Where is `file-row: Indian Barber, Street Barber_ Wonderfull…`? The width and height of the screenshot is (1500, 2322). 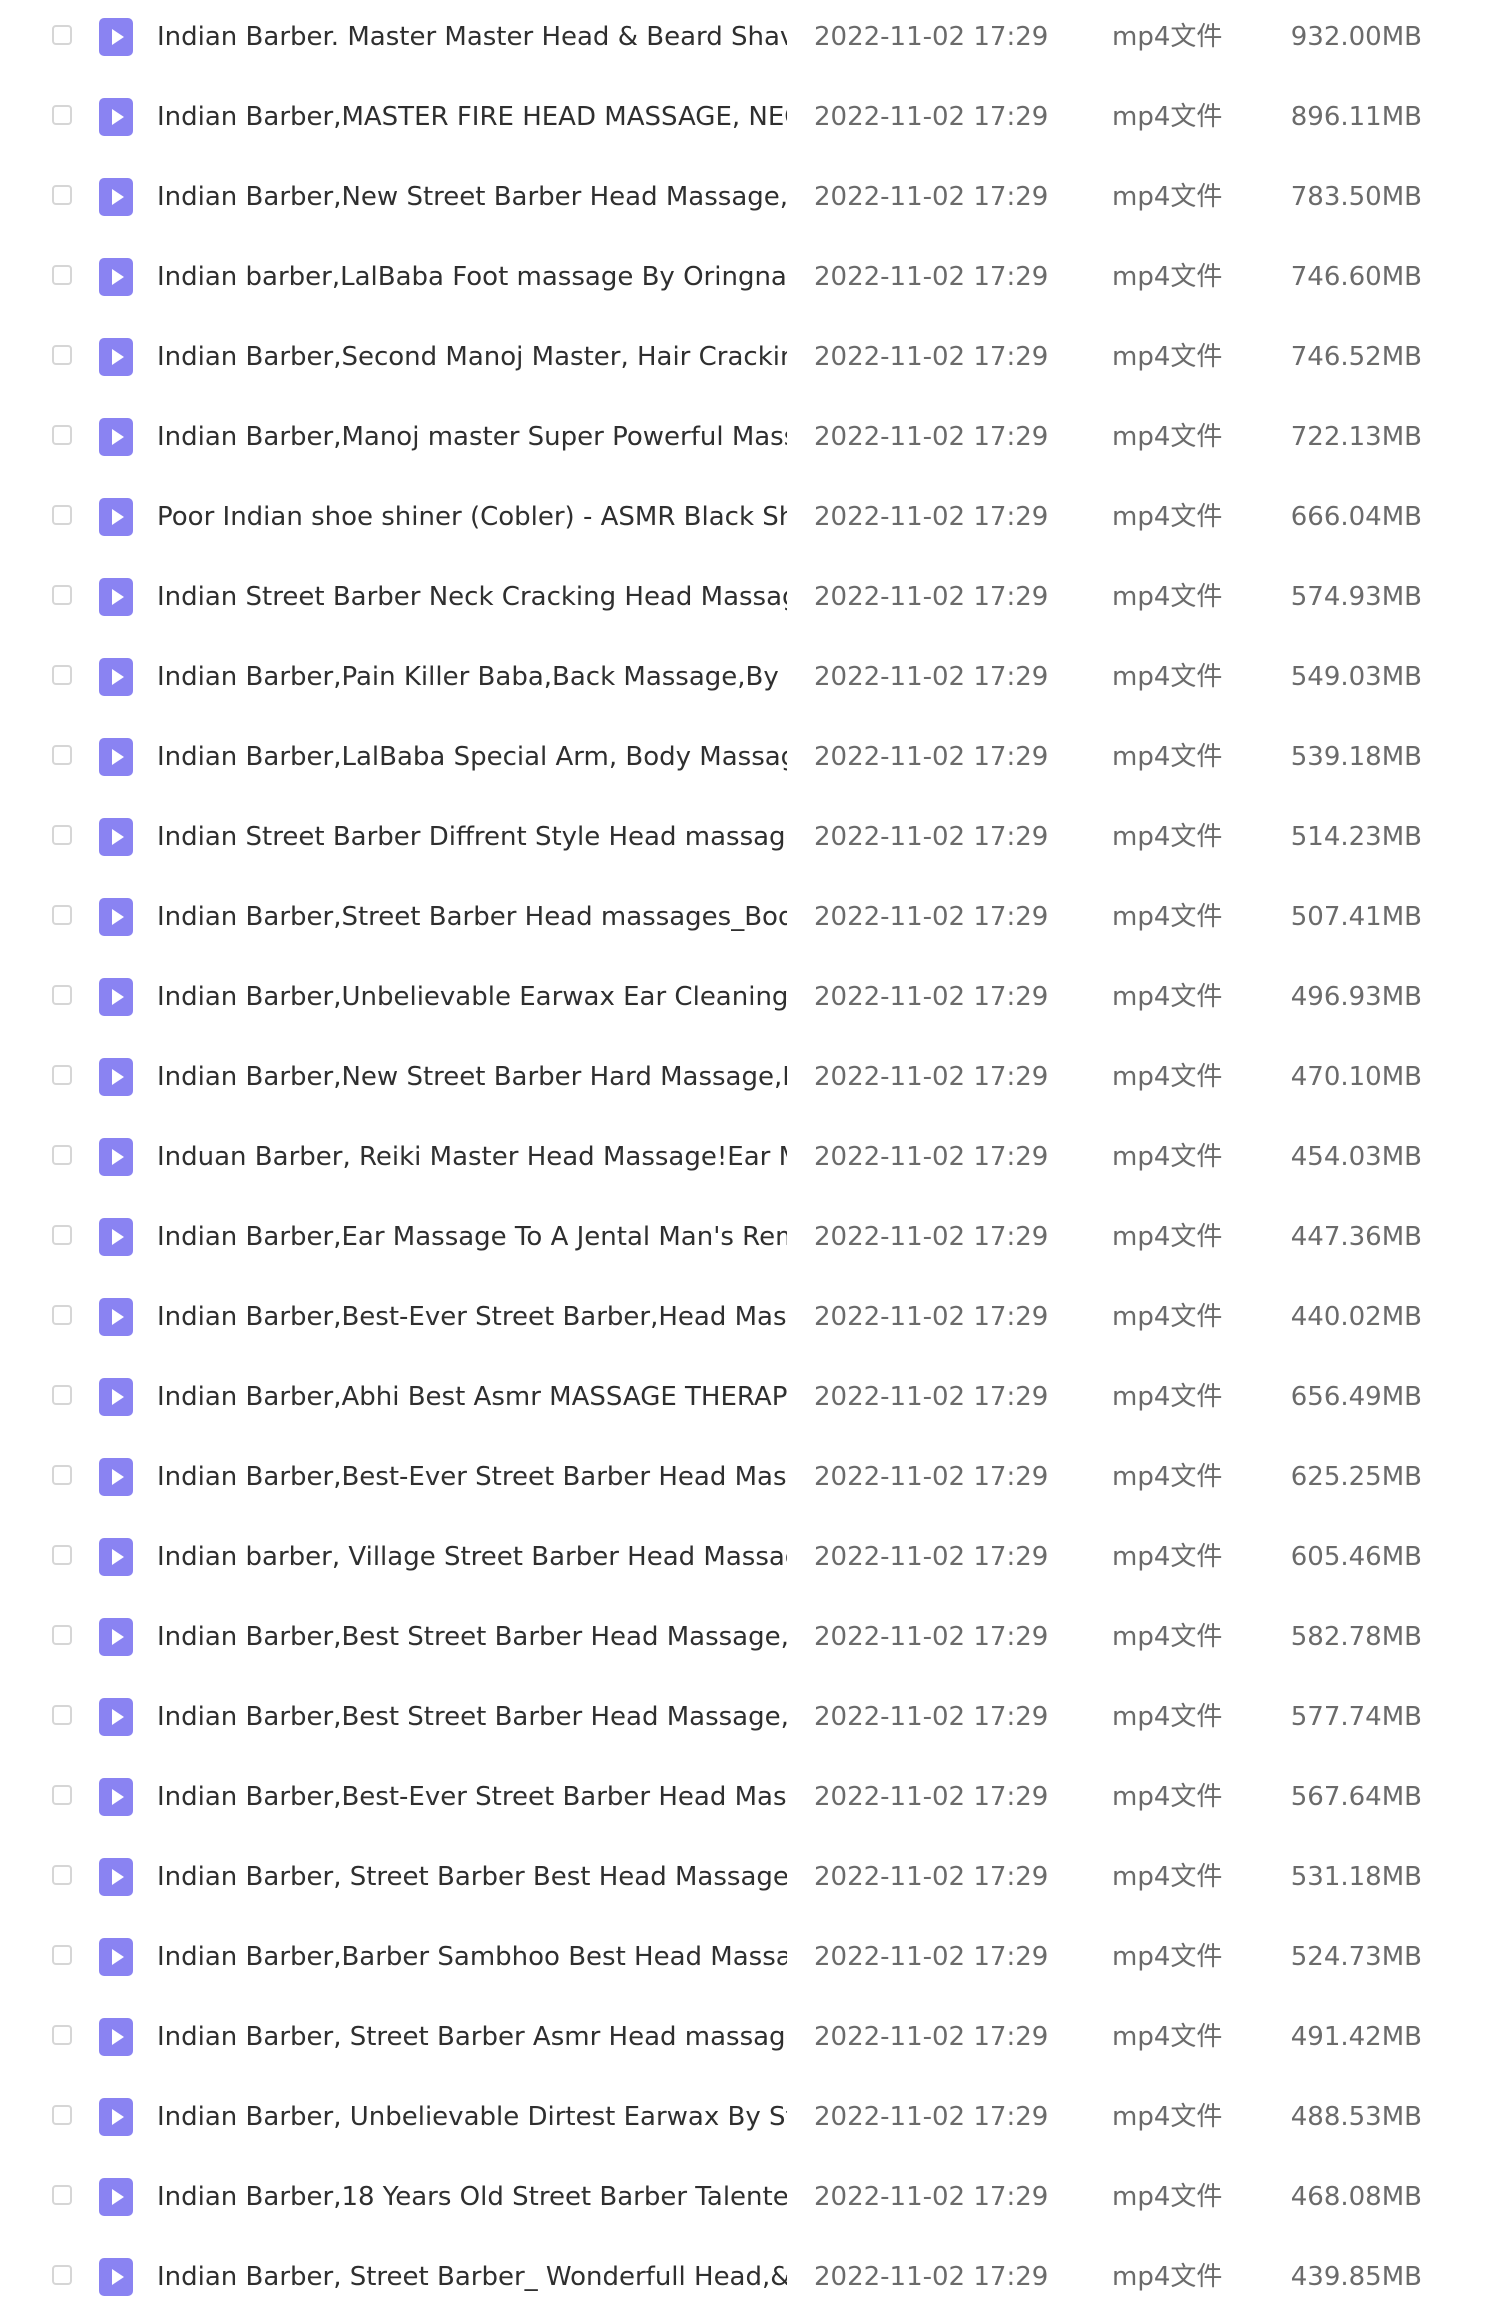
file-row: Indian Barber, Street Barber_ Wonderfull… is located at coordinates (750, 2278).